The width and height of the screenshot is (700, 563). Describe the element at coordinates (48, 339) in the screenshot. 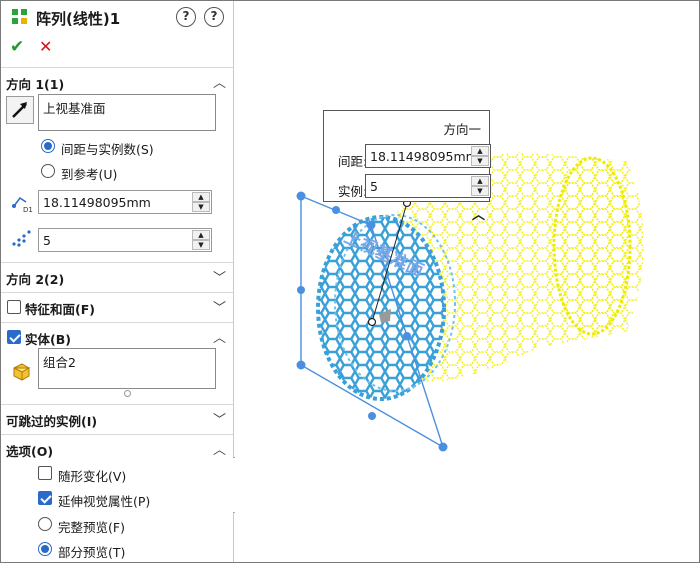

I see `bodies-label: 实体(B)` at that location.